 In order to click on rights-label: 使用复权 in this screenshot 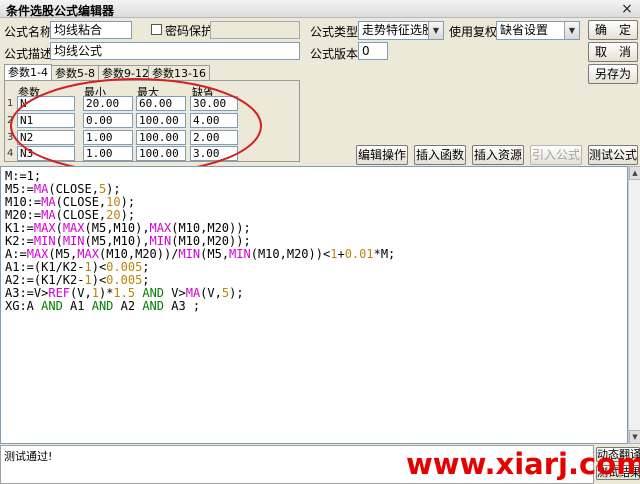, I will do `click(473, 32)`.